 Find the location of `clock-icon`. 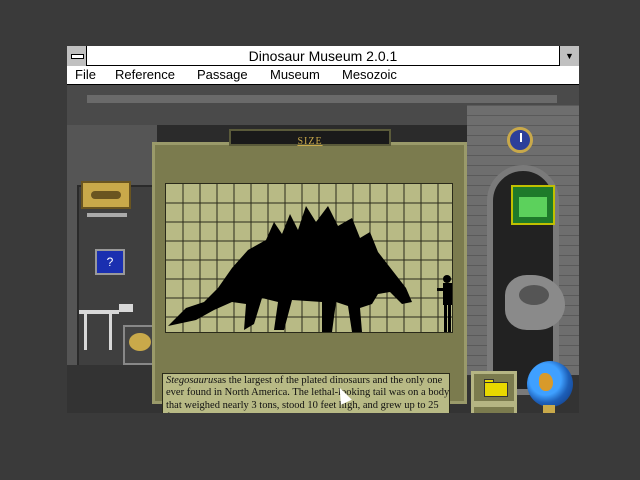

clock-icon is located at coordinates (520, 140).